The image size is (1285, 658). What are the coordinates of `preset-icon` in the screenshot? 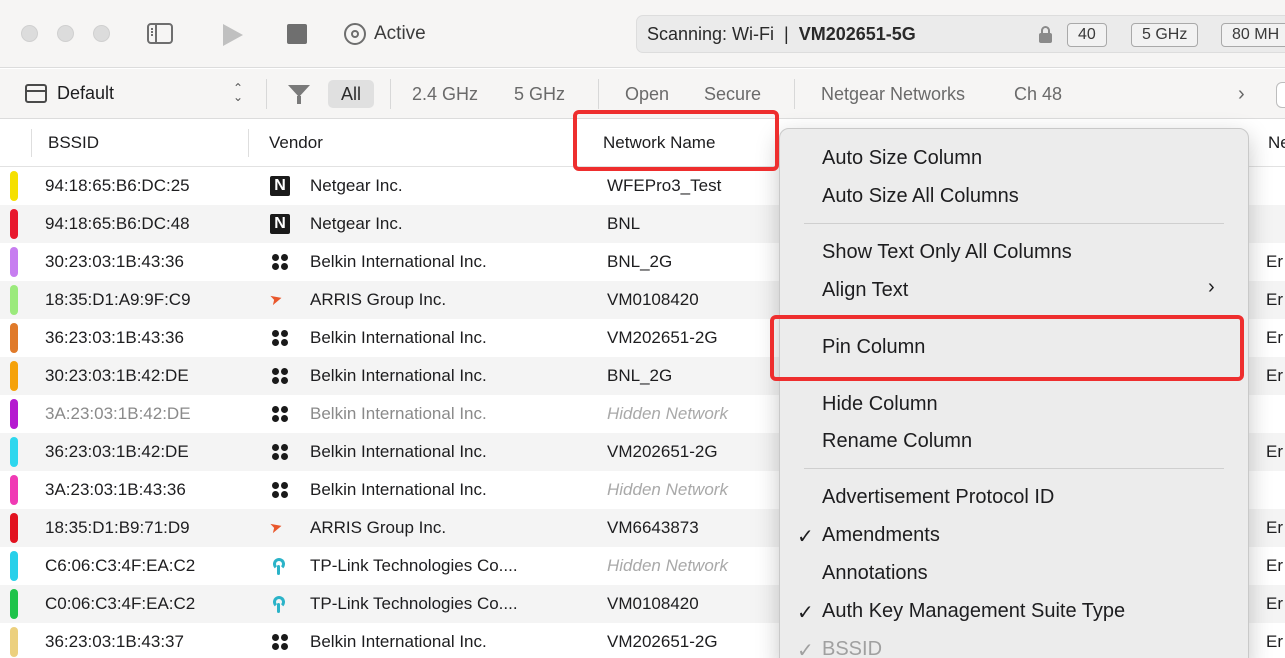 It's located at (36, 93).